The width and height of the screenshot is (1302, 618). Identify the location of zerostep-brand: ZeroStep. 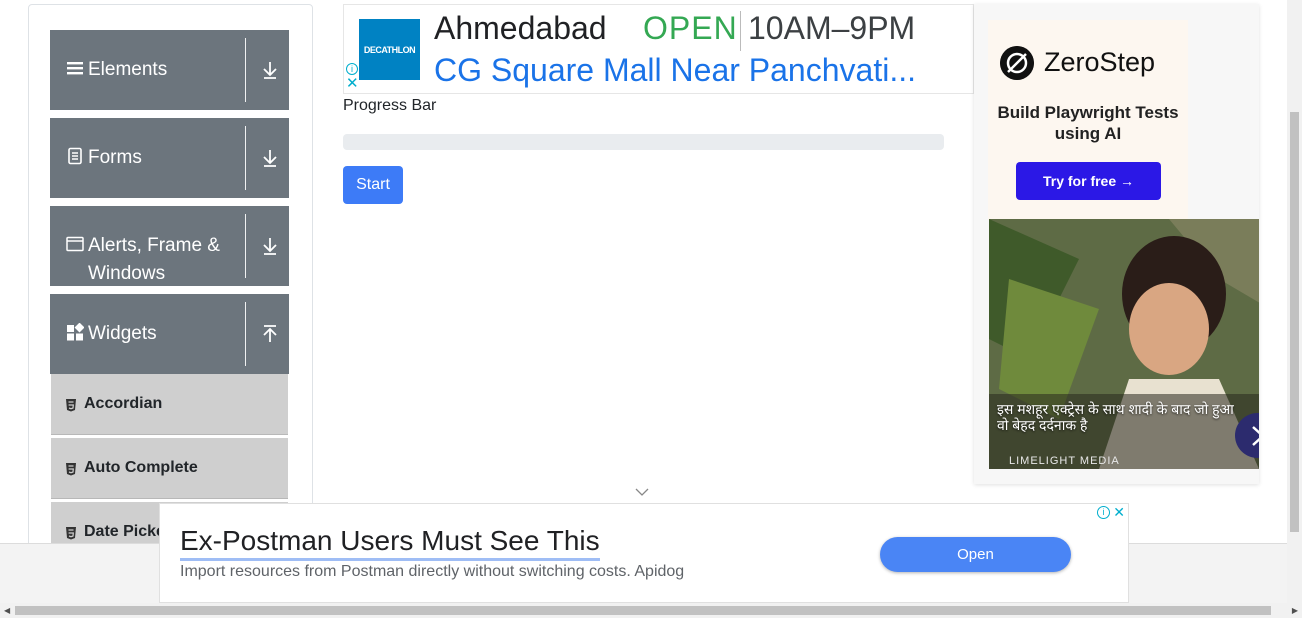
(1100, 62).